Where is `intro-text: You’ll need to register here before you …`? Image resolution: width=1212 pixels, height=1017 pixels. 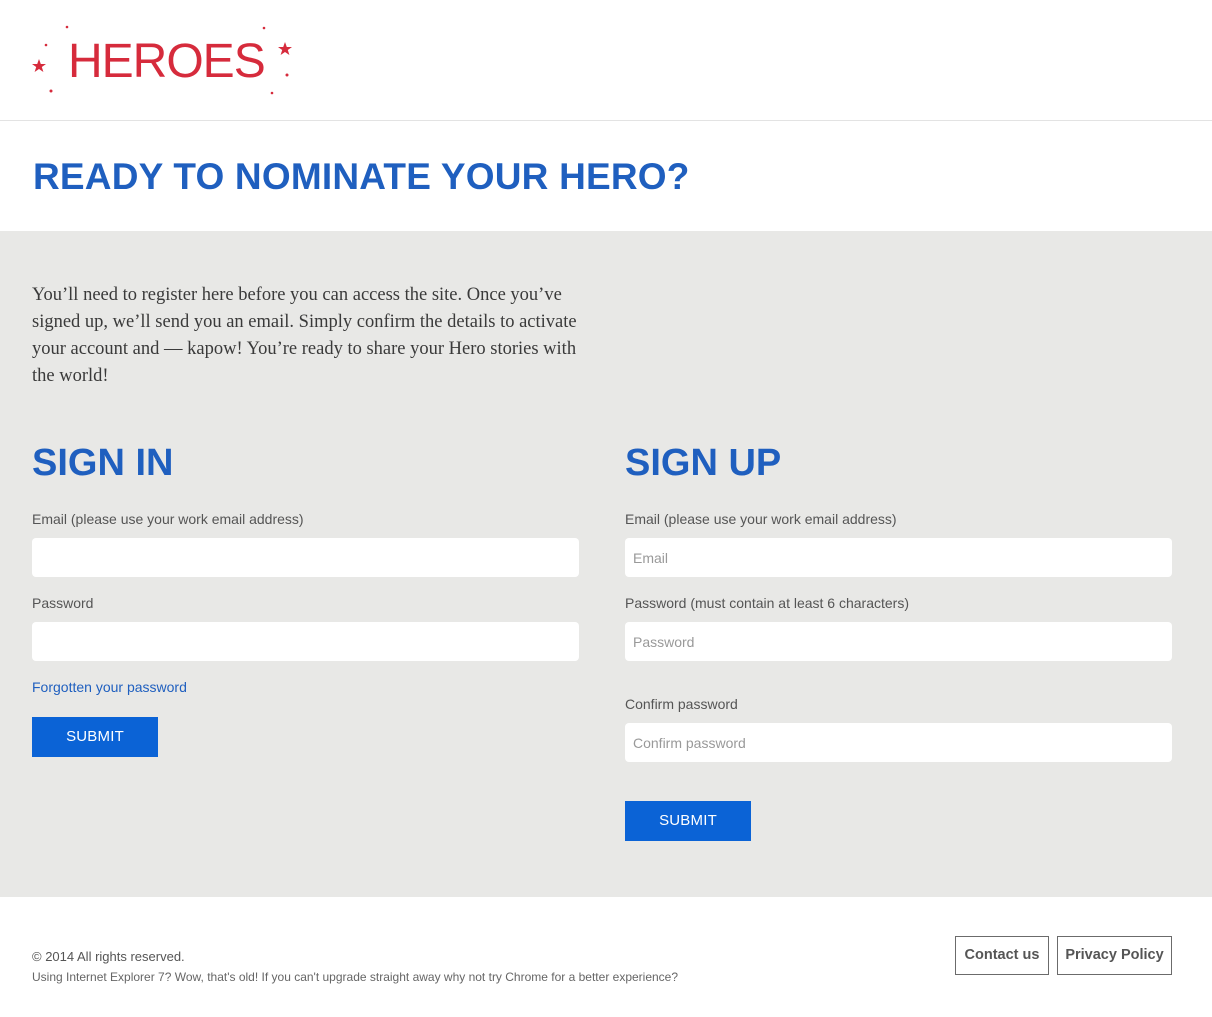 intro-text: You’ll need to register here before you … is located at coordinates (304, 335).